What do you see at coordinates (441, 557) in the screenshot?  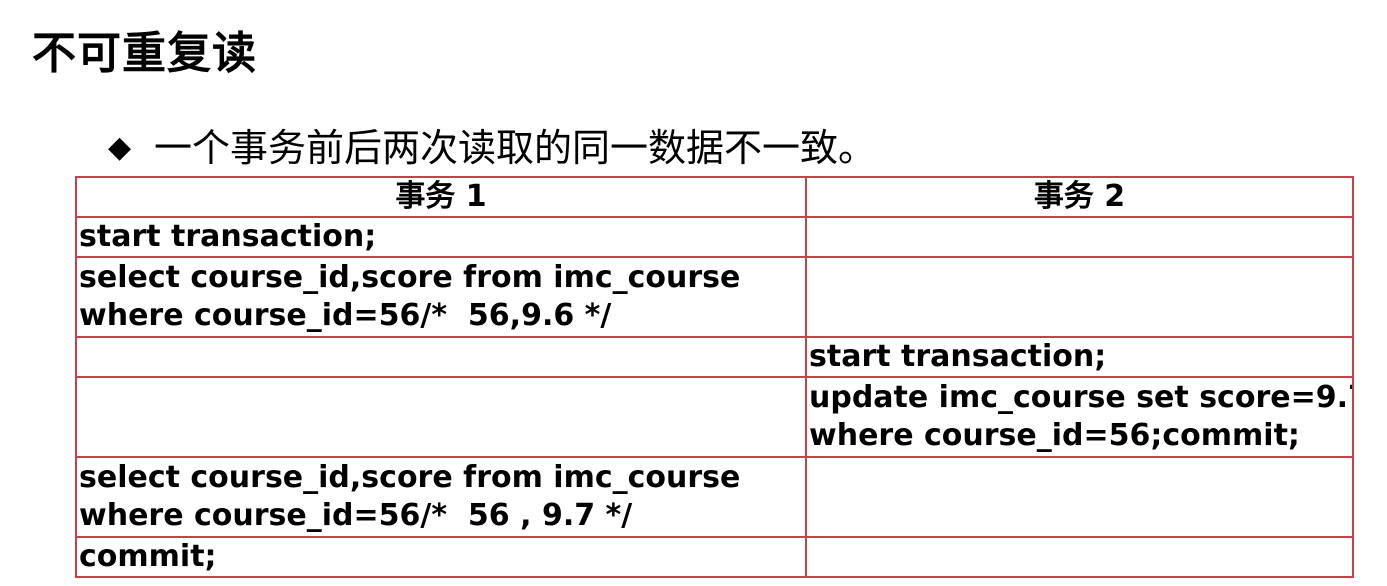 I see `cell-transaction-1: commit;` at bounding box center [441, 557].